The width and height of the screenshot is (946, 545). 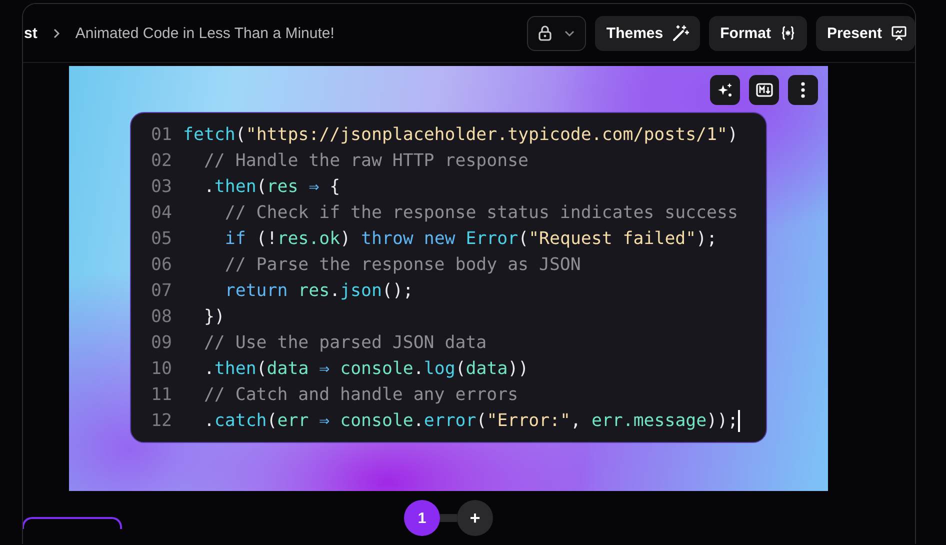 What do you see at coordinates (471, 421) in the screenshot?
I see `code-line: .catch(err ⇒ console.error("Error:", err.message));` at bounding box center [471, 421].